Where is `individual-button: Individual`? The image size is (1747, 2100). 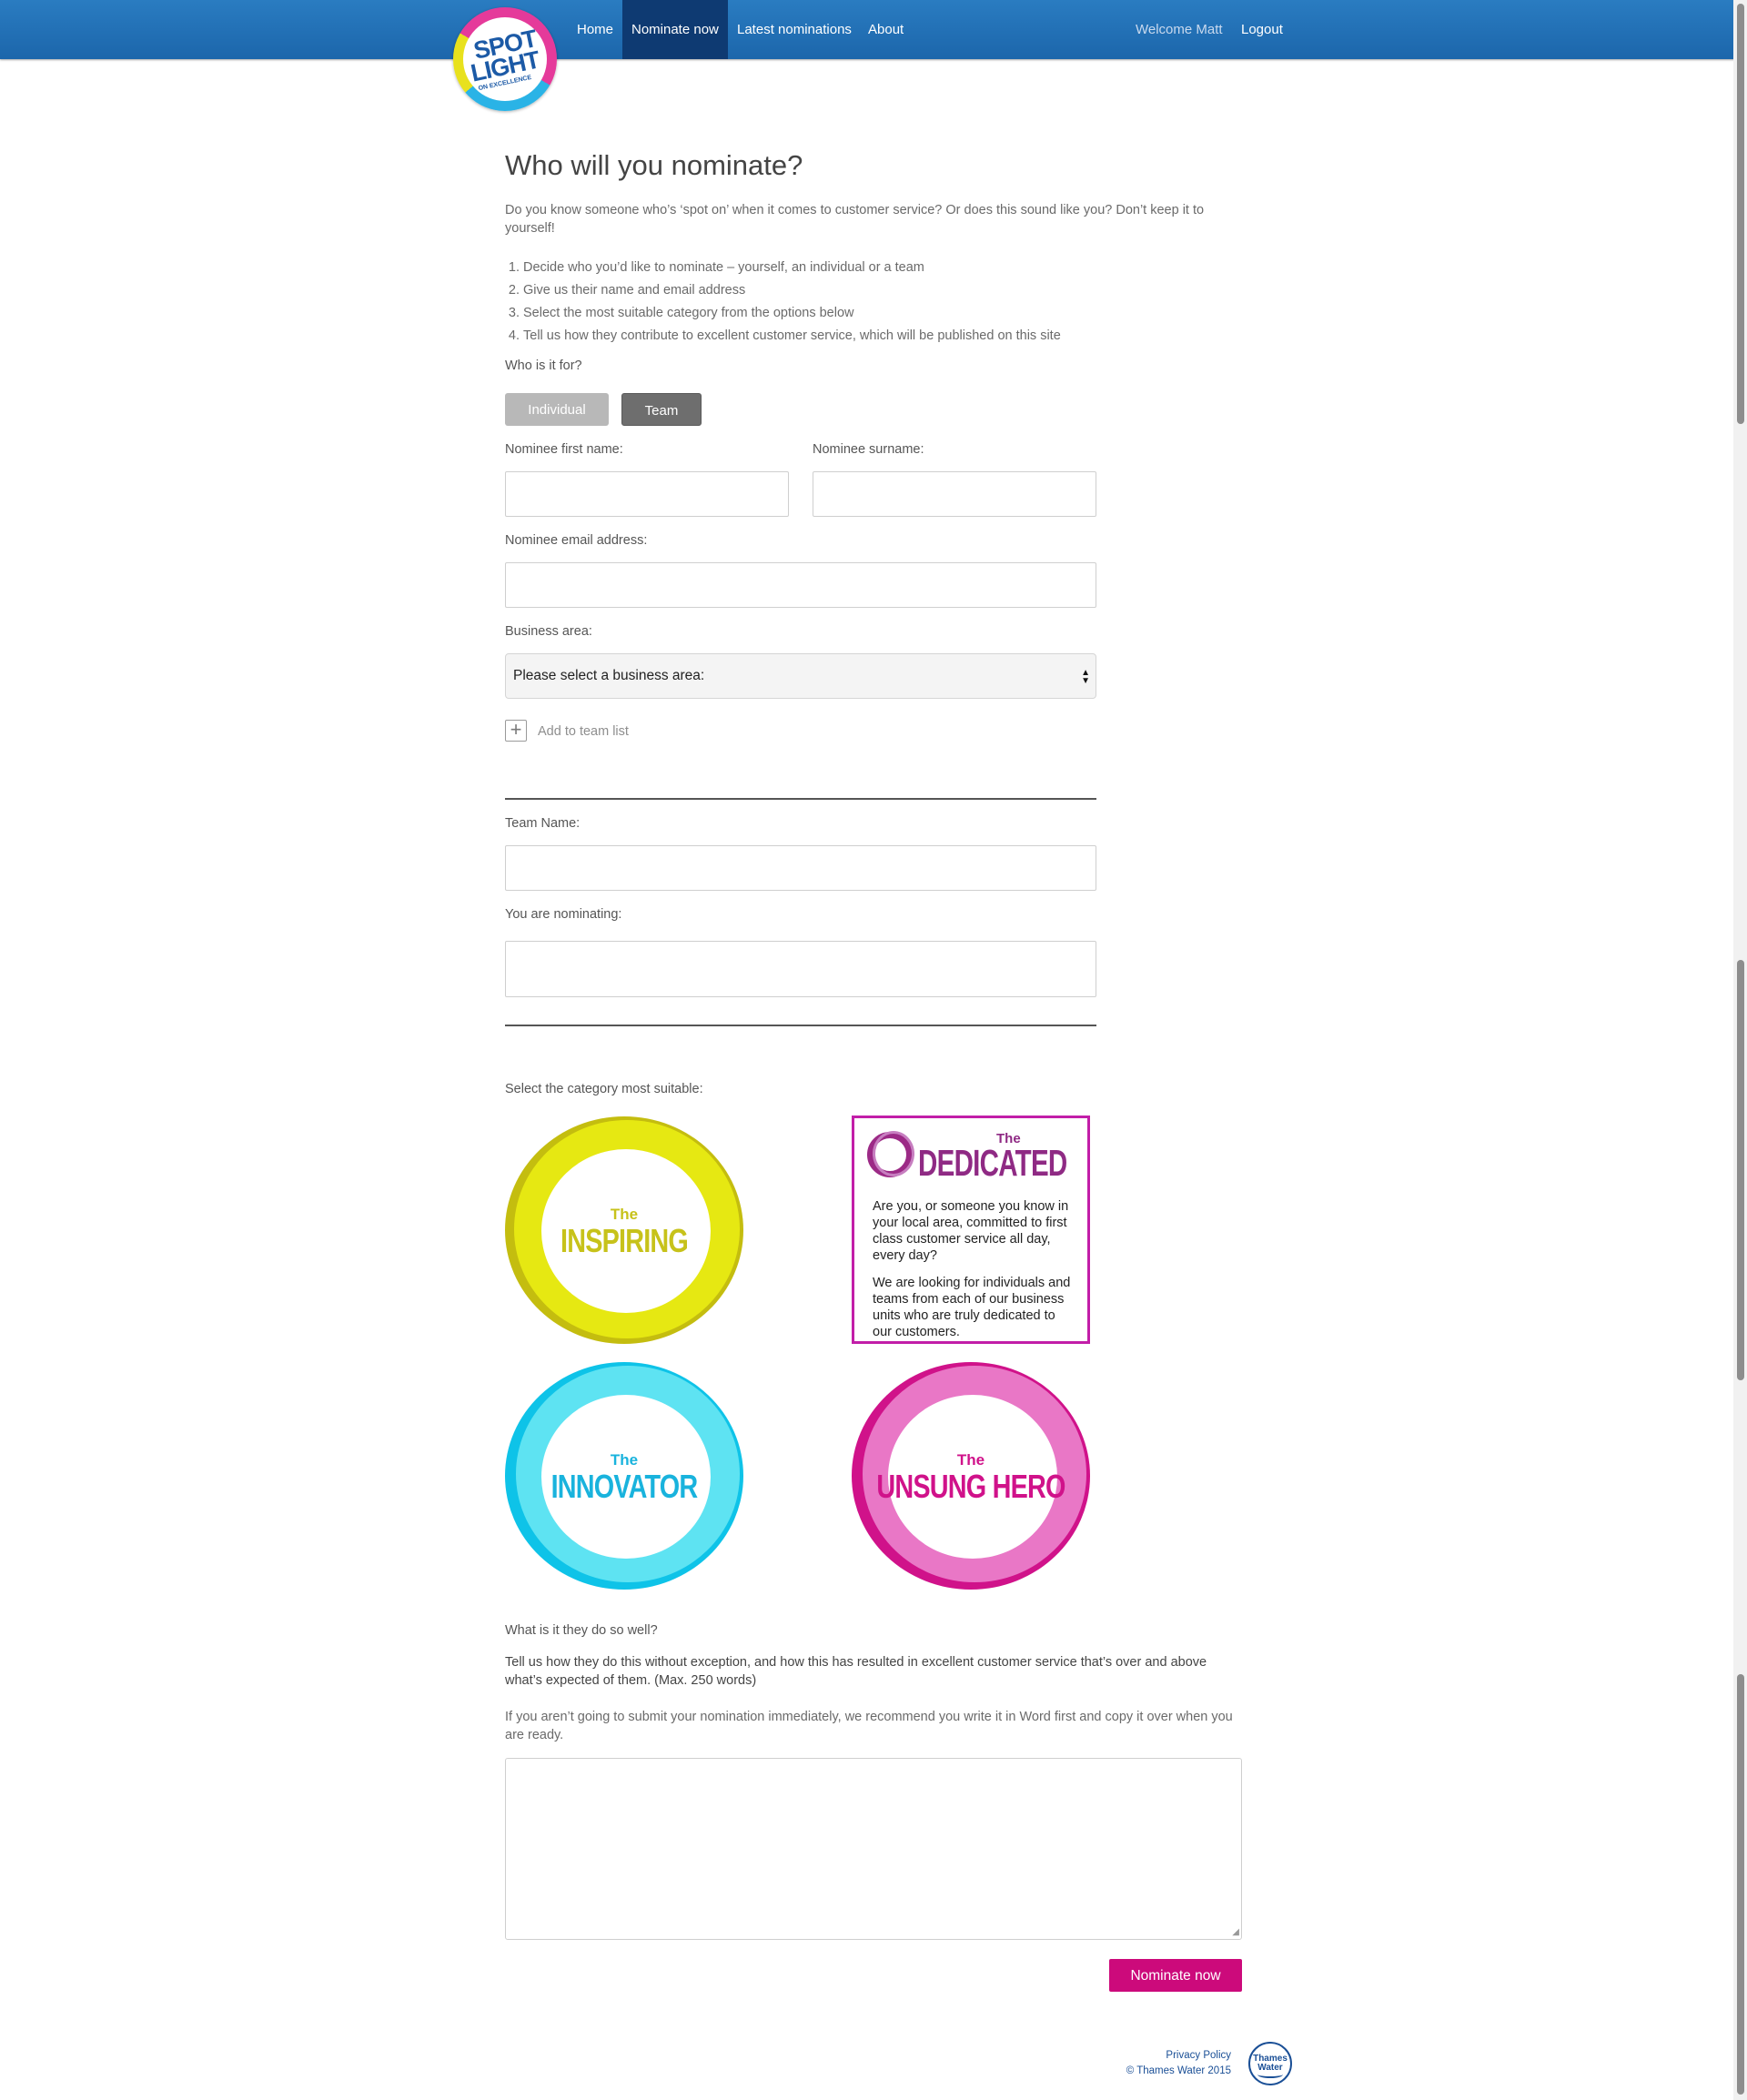 individual-button: Individual is located at coordinates (557, 409).